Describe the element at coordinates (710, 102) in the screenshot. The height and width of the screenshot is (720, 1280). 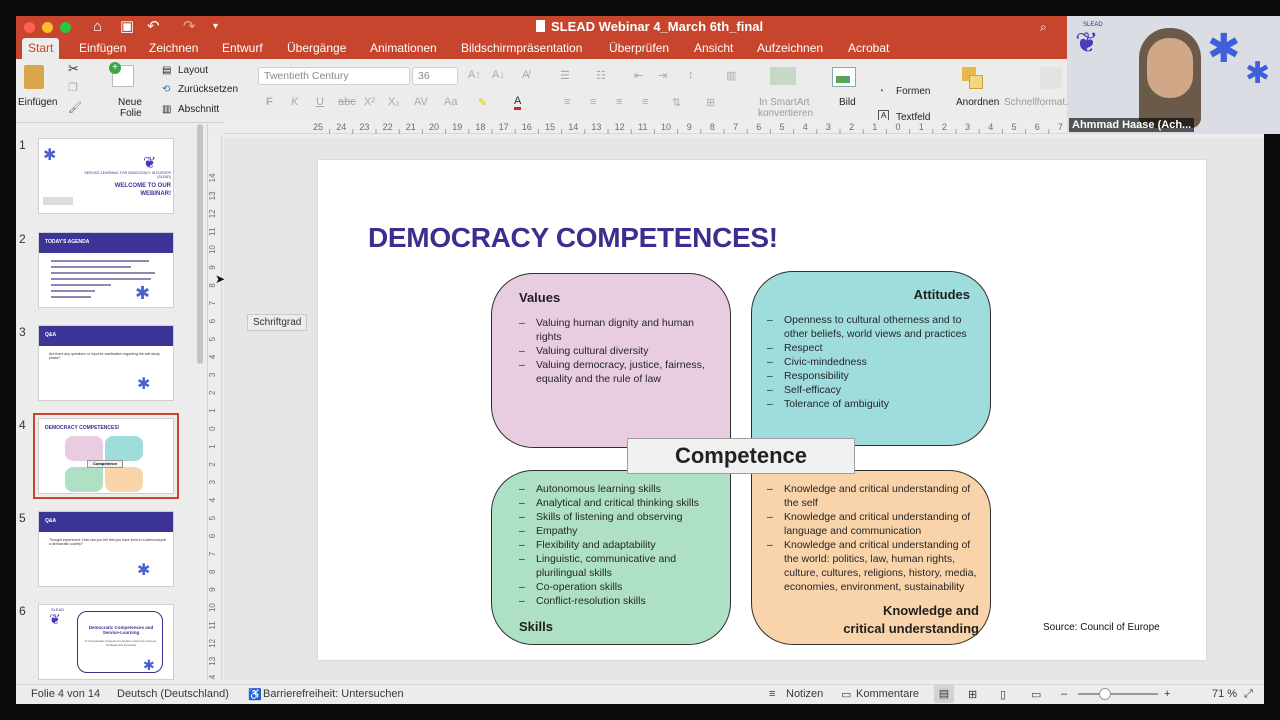
I see `align-text-icon: ⊞` at that location.